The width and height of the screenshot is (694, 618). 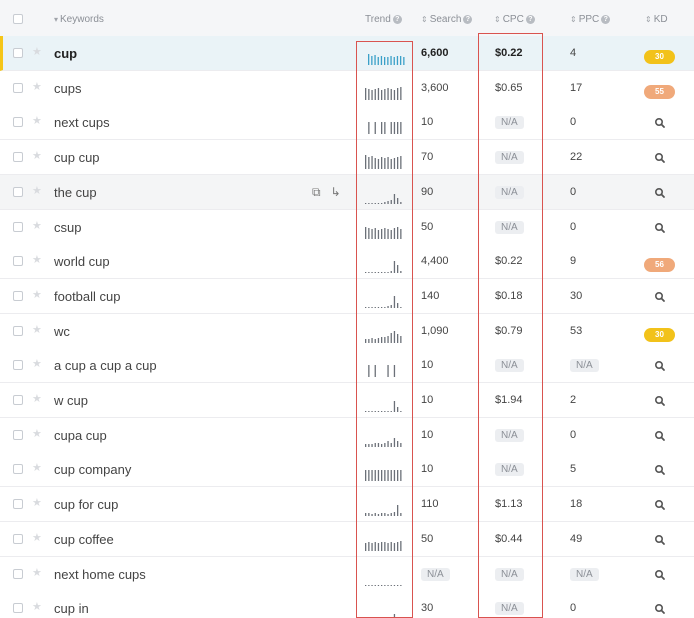 I want to click on column-ppc: ⇕ PPC?, so click(x=590, y=19).